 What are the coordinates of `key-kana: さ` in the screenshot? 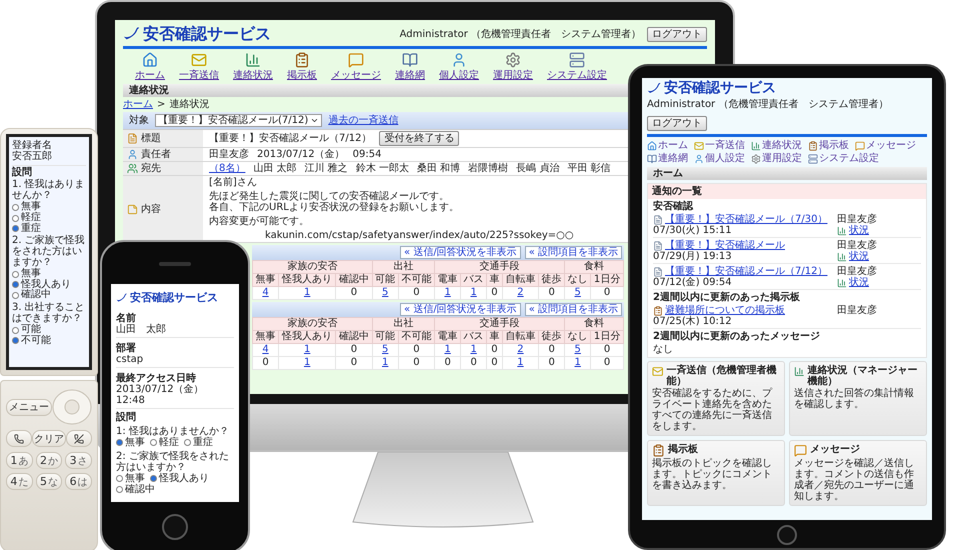 It's located at (83, 461).